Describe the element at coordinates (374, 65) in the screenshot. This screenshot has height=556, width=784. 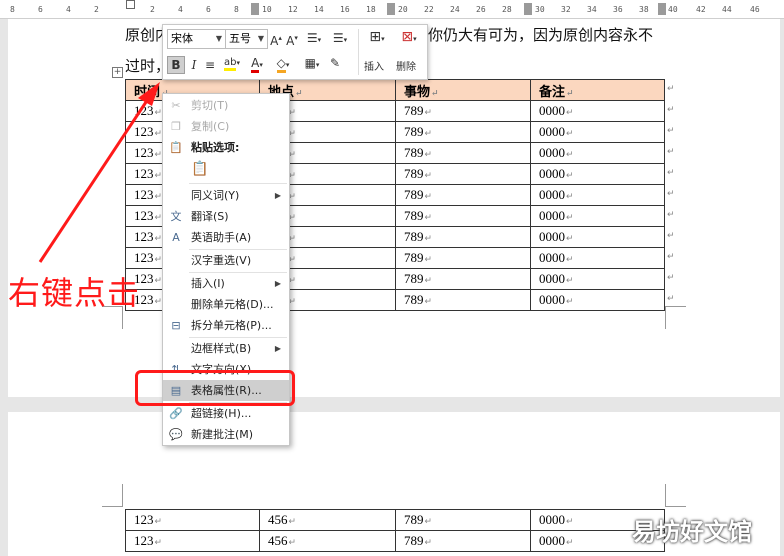
I see `insert-label: 插入` at that location.